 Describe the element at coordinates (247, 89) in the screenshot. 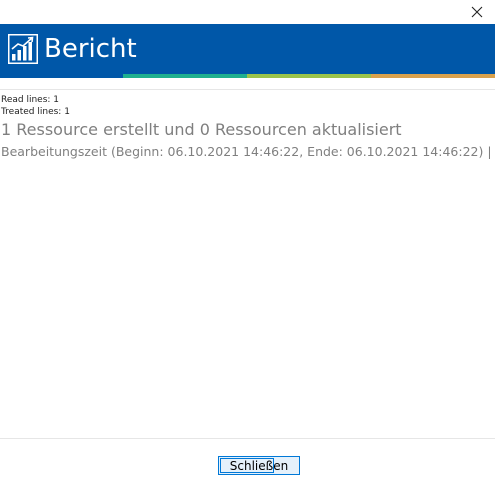

I see `divider` at that location.